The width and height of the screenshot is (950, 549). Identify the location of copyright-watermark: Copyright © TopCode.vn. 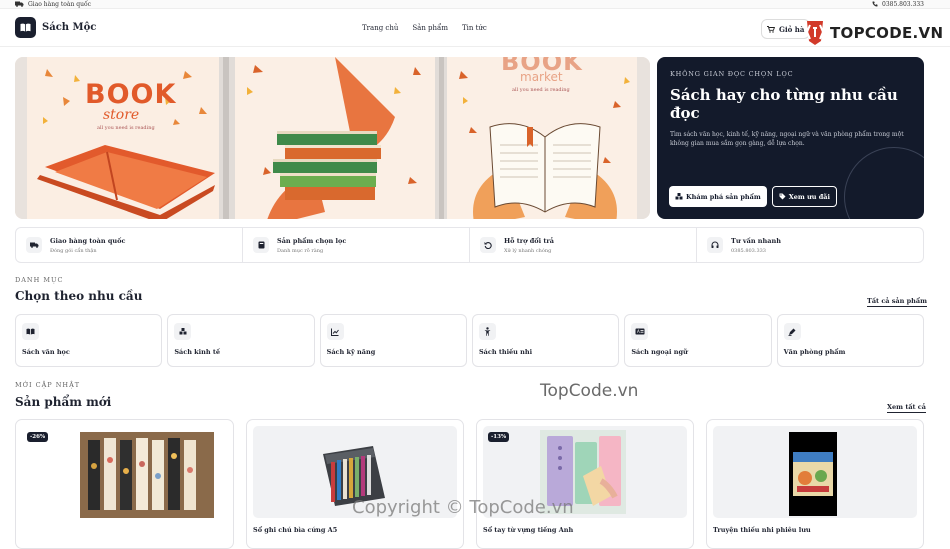
(463, 507).